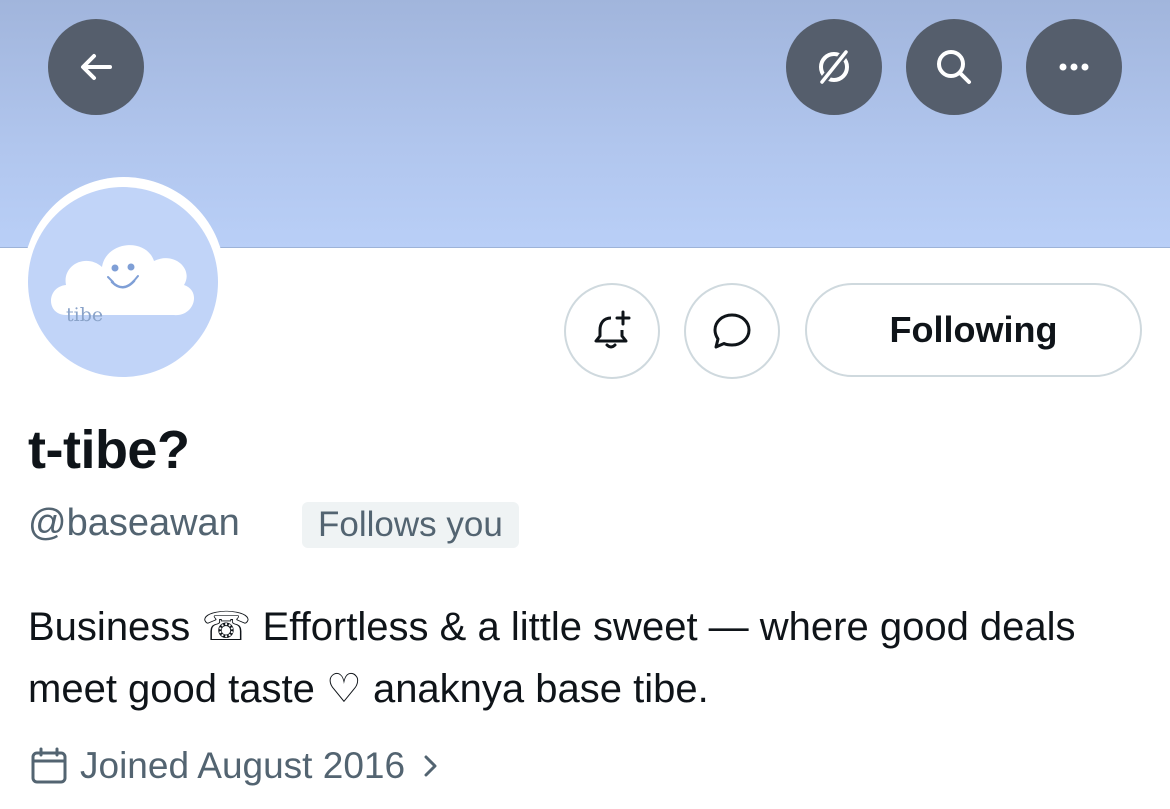  I want to click on more-icon, so click(1074, 67).